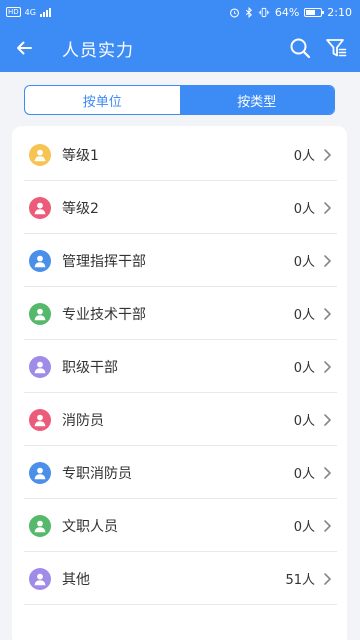  I want to click on list-item: 管理指挥干部 0人, so click(179, 260).